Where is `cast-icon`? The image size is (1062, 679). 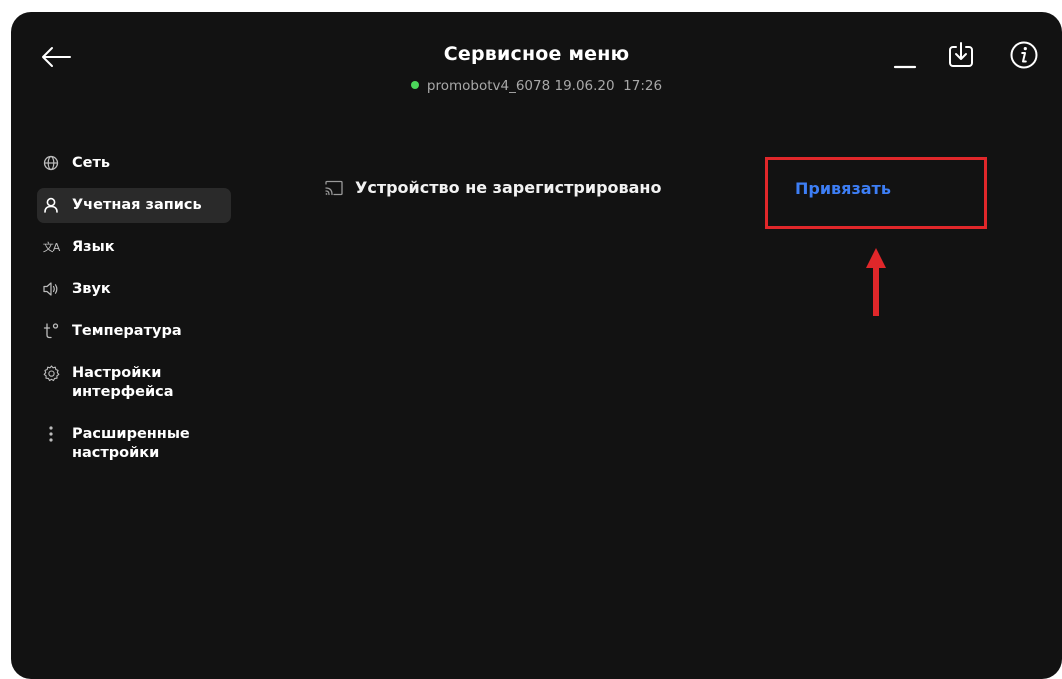
cast-icon is located at coordinates (334, 187).